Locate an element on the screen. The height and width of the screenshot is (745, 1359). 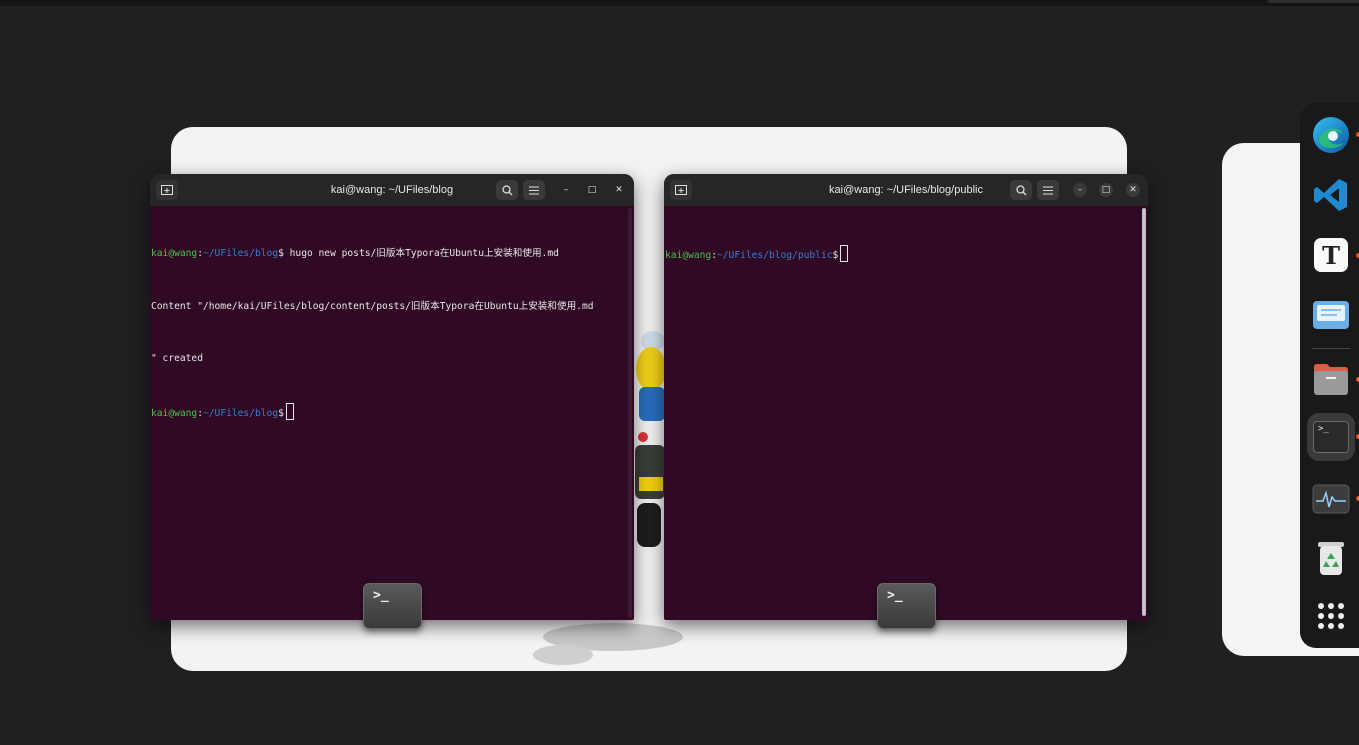
dock-separator is located at coordinates (1331, 348).